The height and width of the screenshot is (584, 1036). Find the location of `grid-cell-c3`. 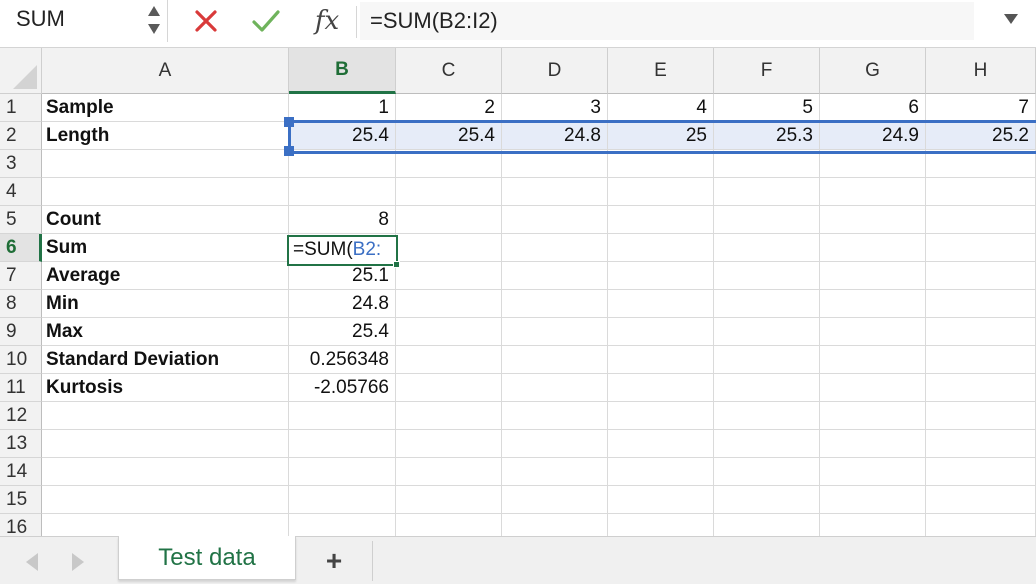

grid-cell-c3 is located at coordinates (449, 164).